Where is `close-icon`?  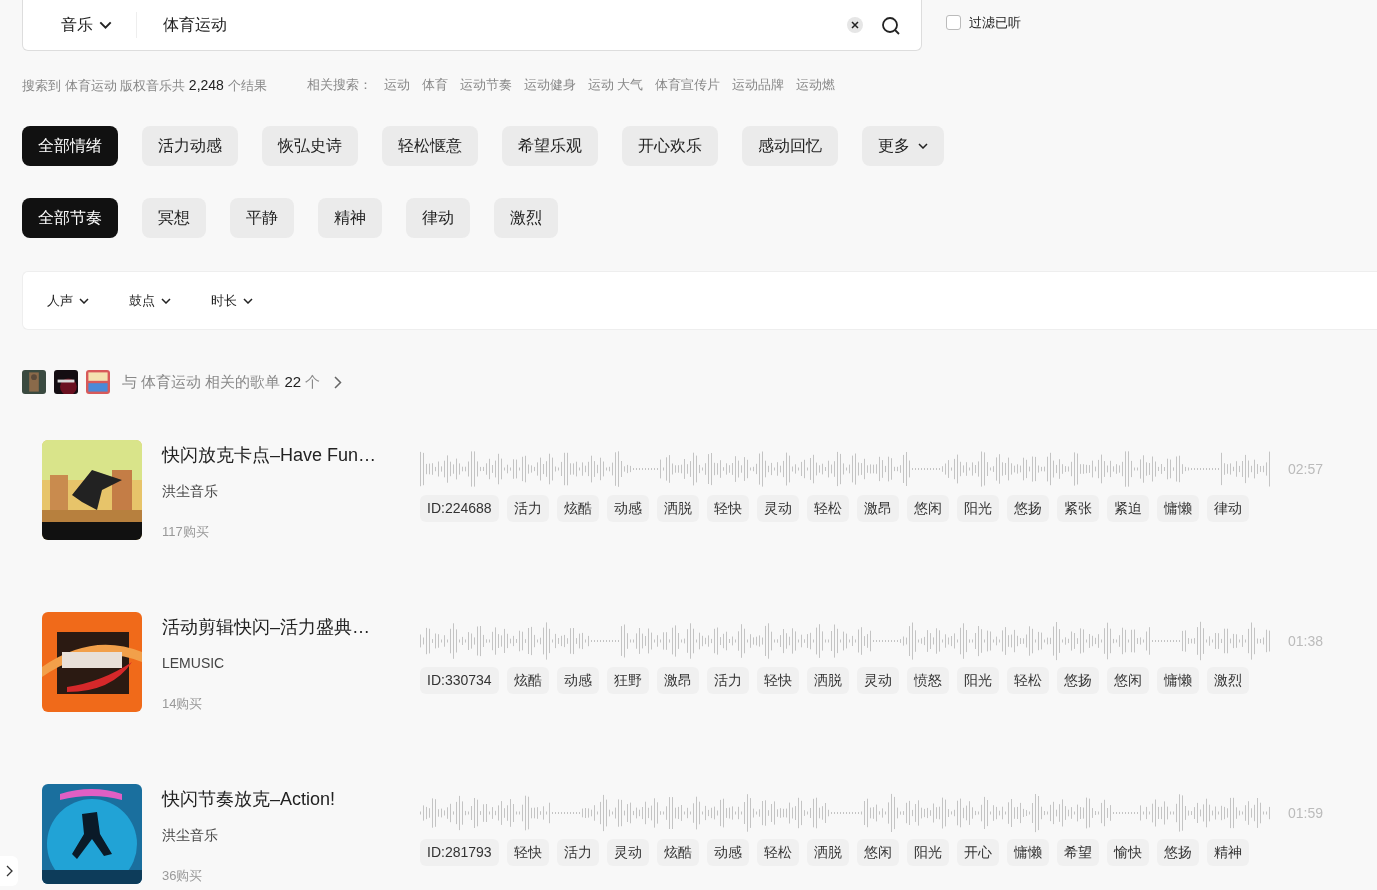
close-icon is located at coordinates (855, 25).